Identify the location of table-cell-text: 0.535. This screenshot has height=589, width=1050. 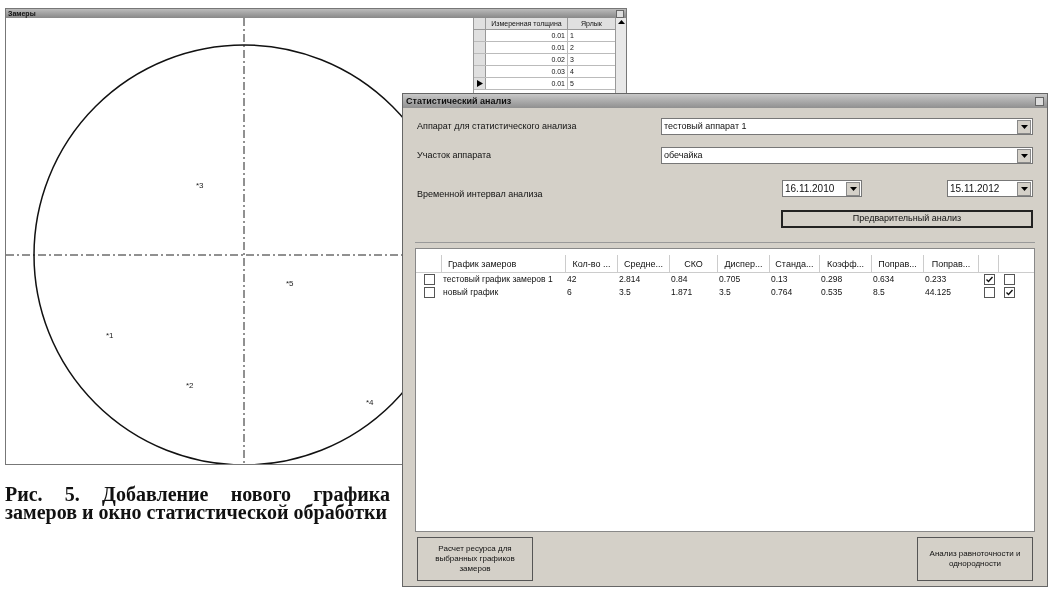
(832, 292).